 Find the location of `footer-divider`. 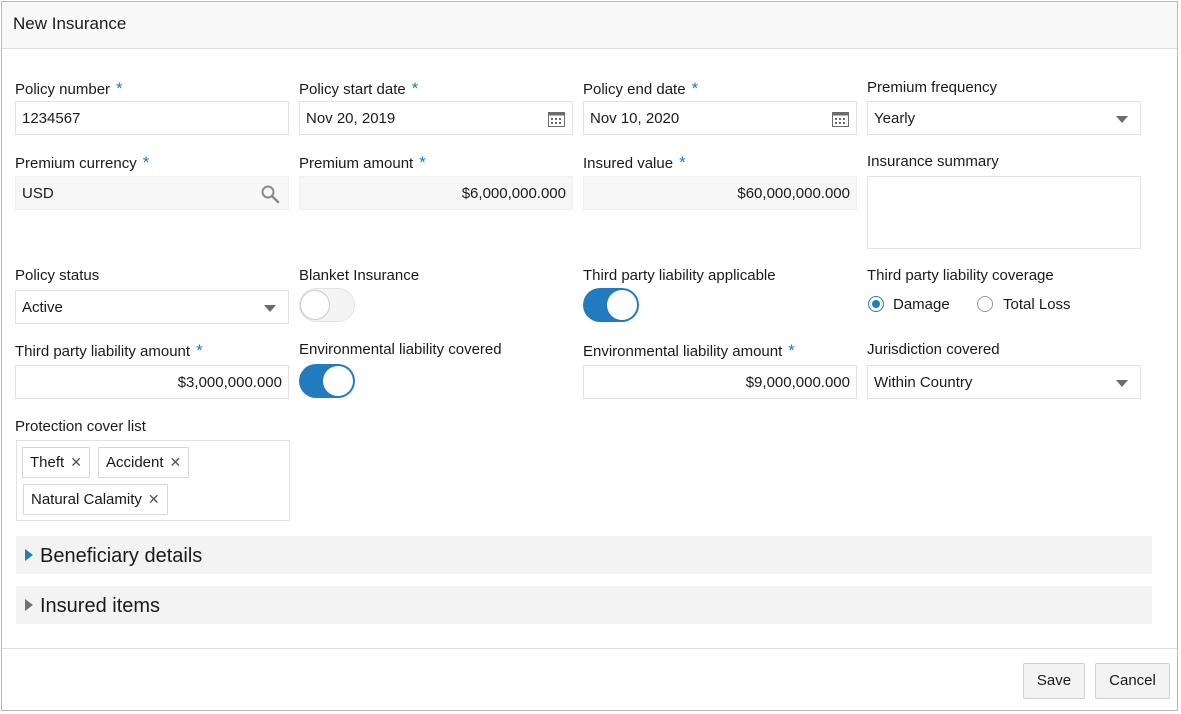

footer-divider is located at coordinates (589, 648).